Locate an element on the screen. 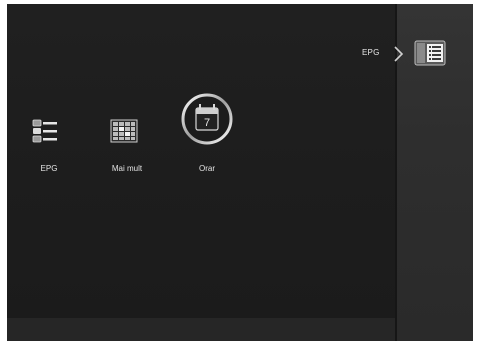 This screenshot has width=477, height=345. svg-text: 7 is located at coordinates (207, 123).